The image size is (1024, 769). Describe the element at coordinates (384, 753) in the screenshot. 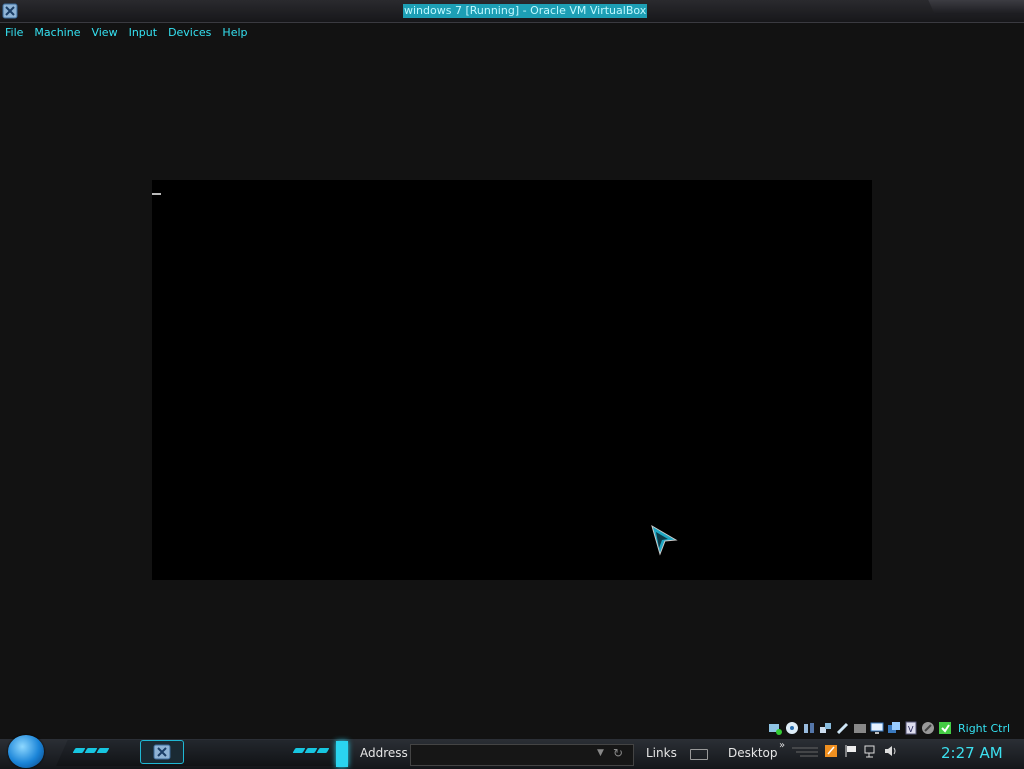

I see `address-toolbar-label: Address` at that location.